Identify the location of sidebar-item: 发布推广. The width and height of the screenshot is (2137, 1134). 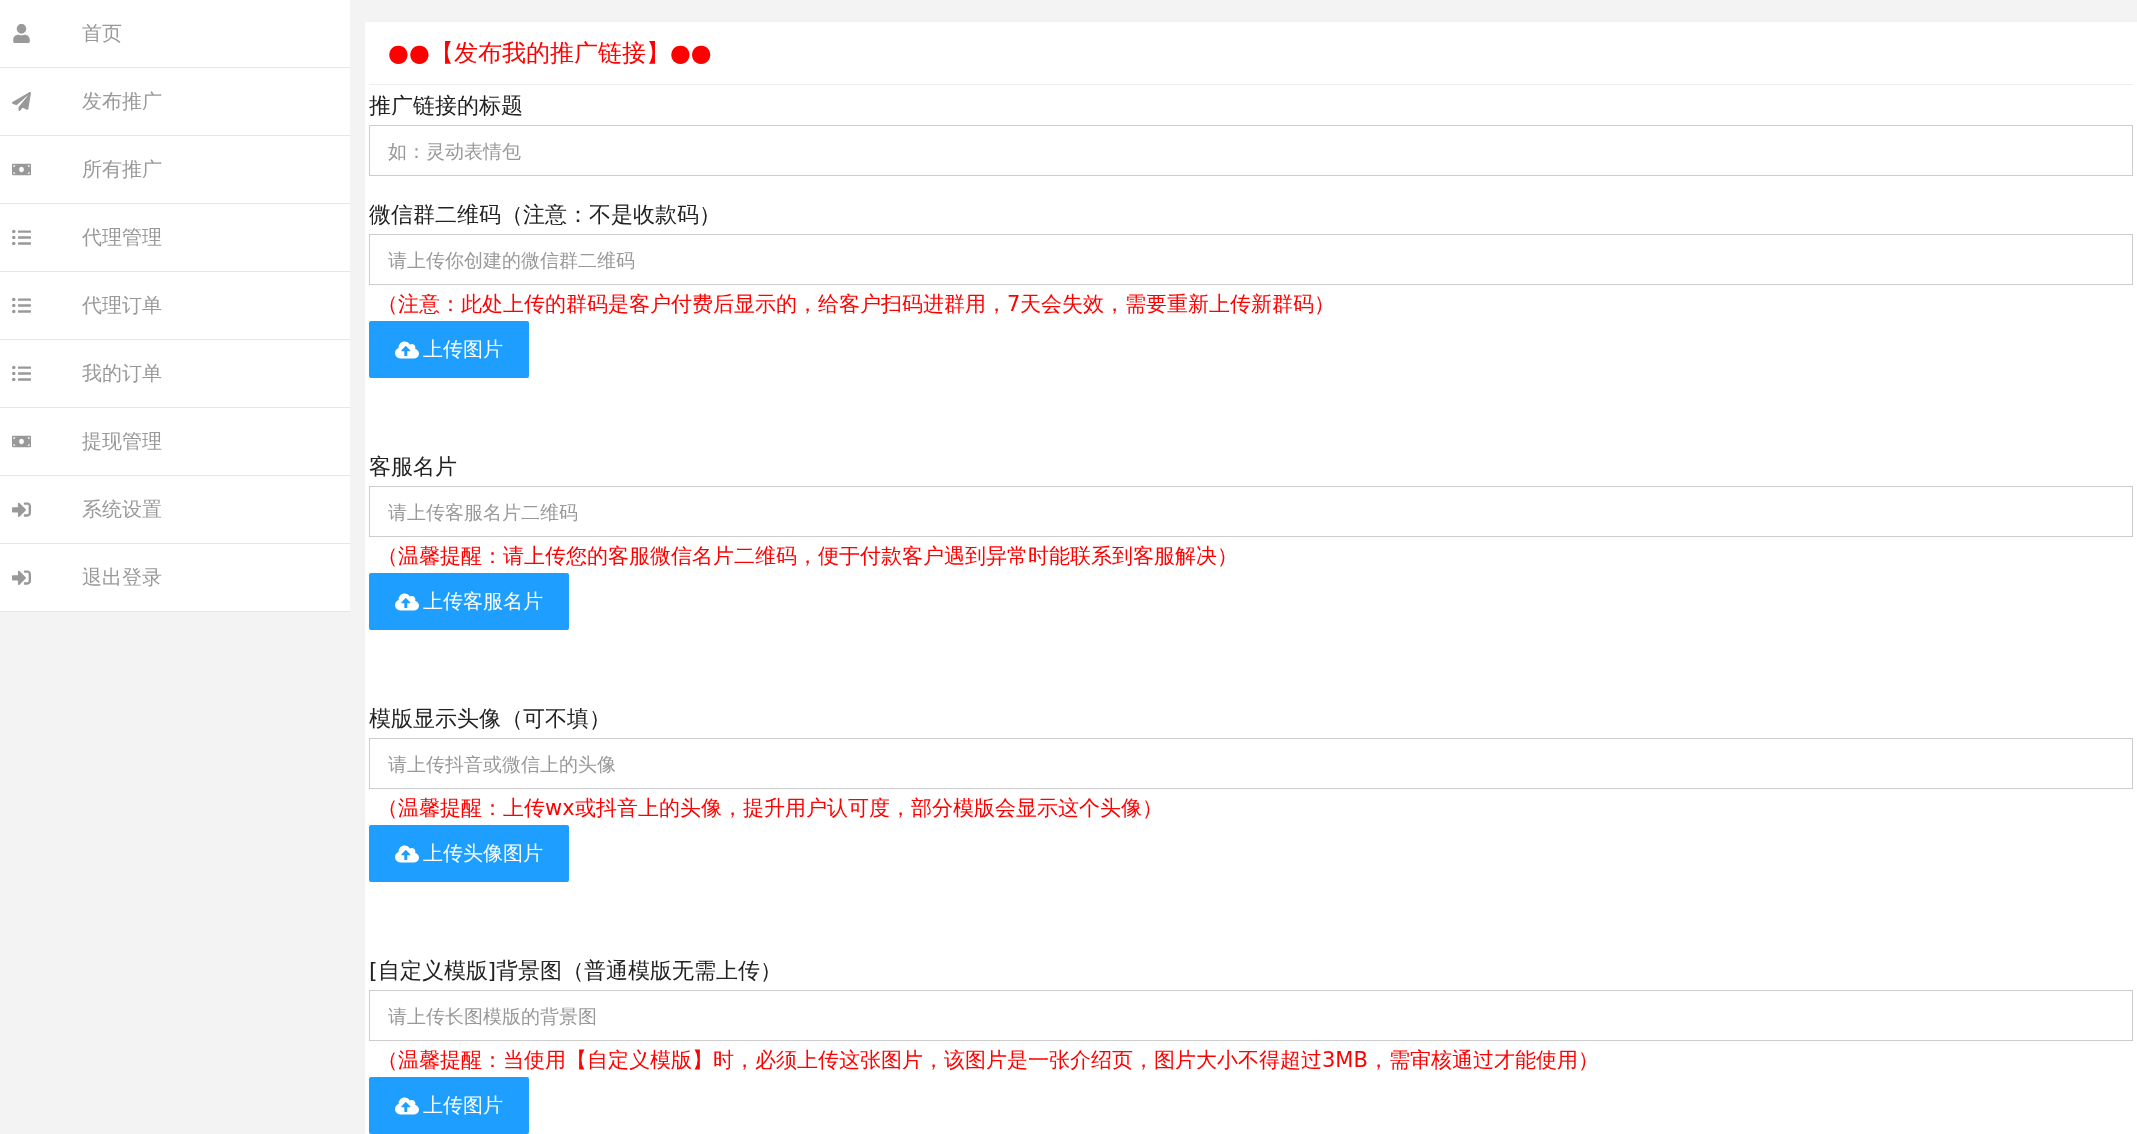
(175, 102).